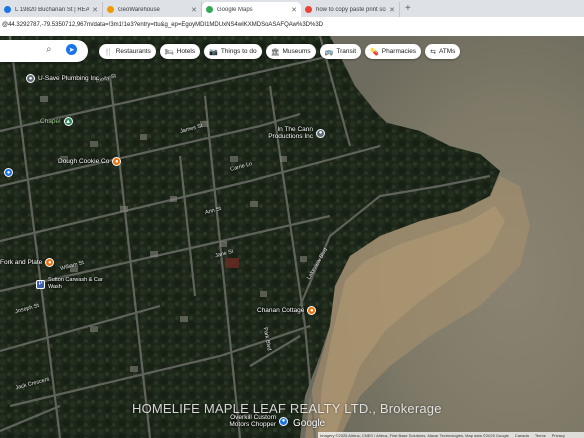 This screenshot has height=438, width=584. Describe the element at coordinates (49, 49) in the screenshot. I see `search-icon: ⌕` at that location.